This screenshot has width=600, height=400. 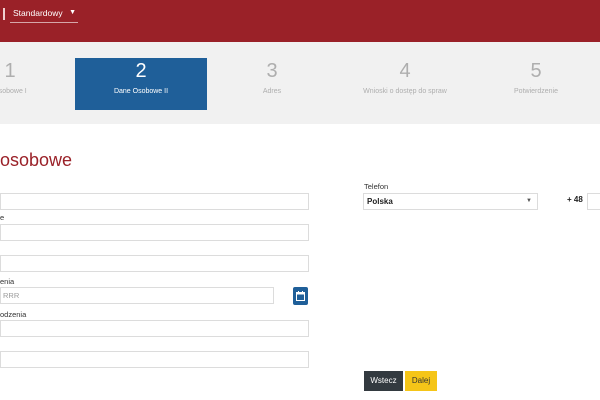 What do you see at coordinates (13, 91) in the screenshot?
I see `step-label: Osobowe I` at bounding box center [13, 91].